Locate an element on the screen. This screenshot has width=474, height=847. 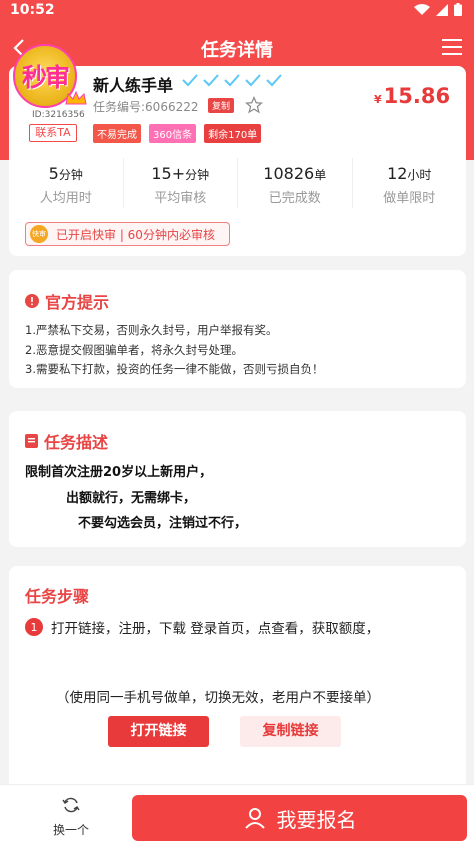
switch-task-button: 换一个 is located at coordinates (71, 817).